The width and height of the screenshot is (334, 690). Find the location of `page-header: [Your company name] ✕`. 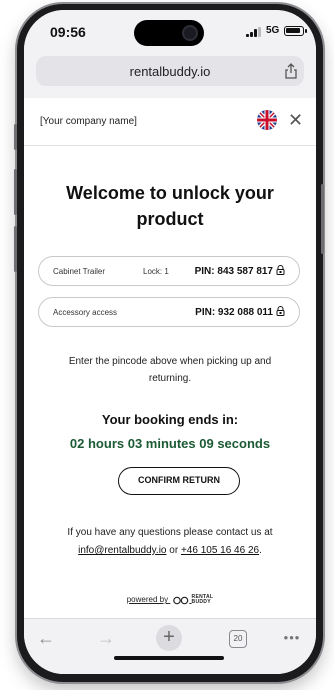

page-header: [Your company name] ✕ is located at coordinates (170, 122).